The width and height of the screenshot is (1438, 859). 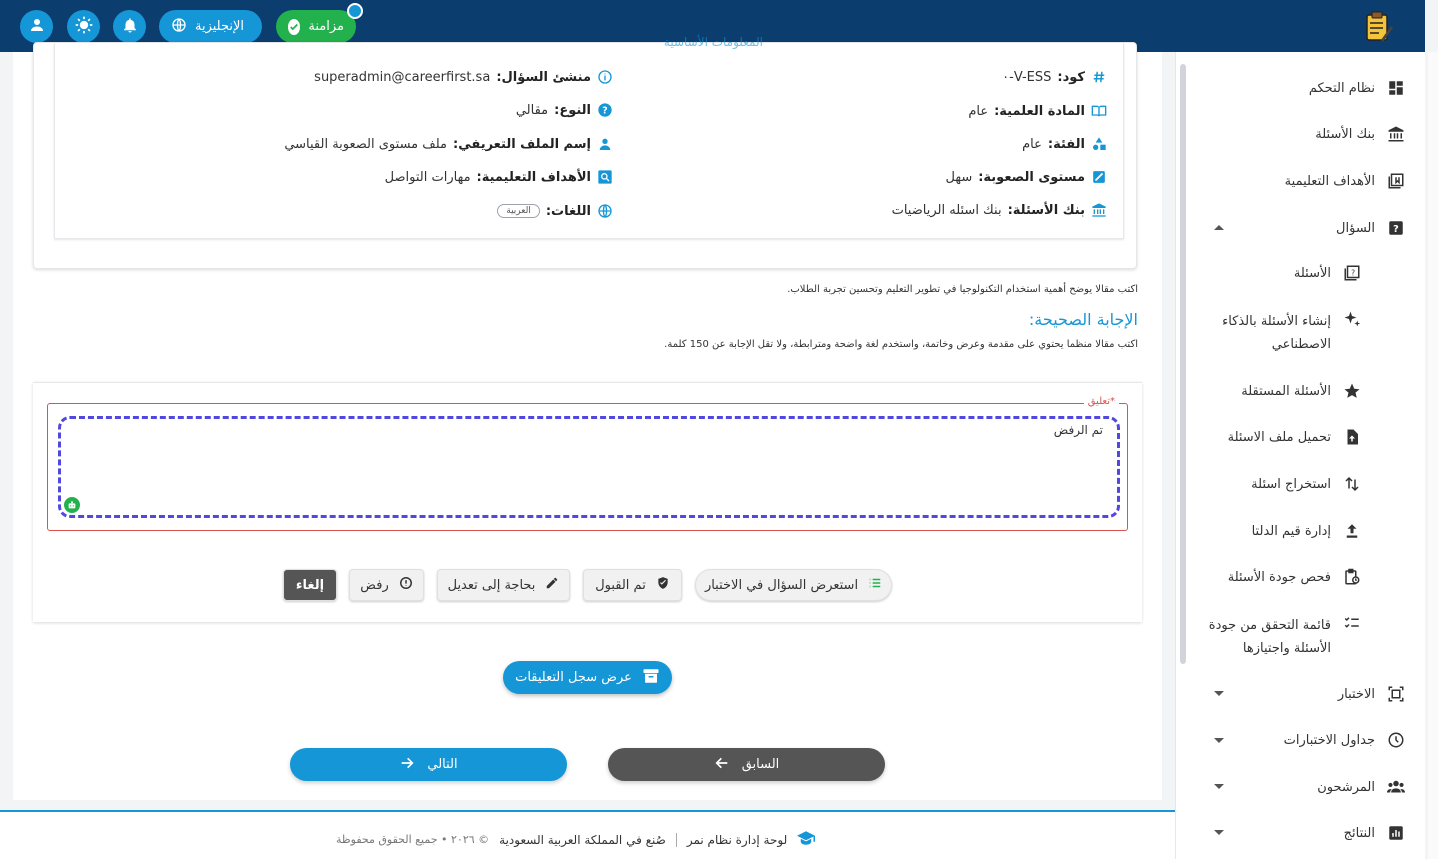 I want to click on info-value: مقالي, so click(x=532, y=110).